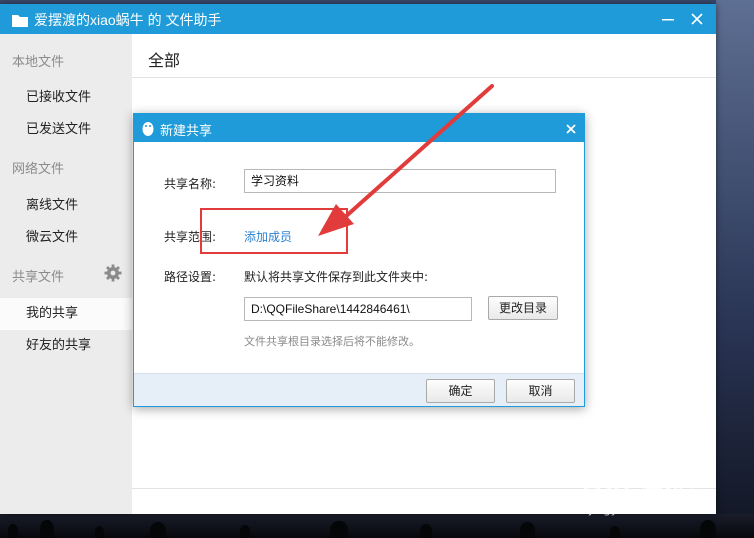 The height and width of the screenshot is (538, 754). Describe the element at coordinates (654, 479) in the screenshot. I see `paw-icon` at that location.